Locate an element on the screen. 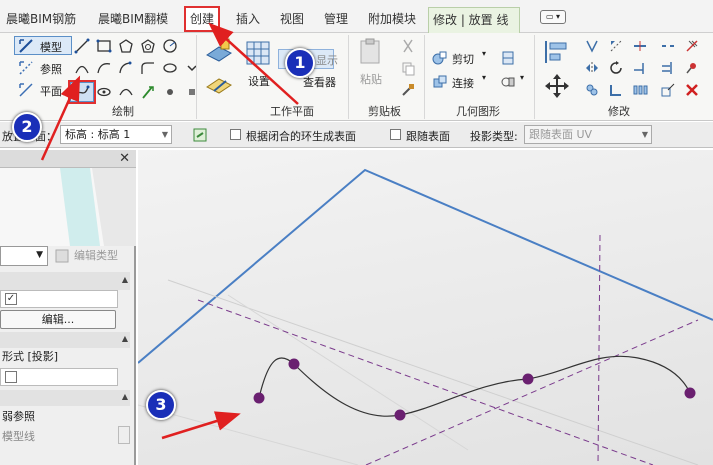 The width and height of the screenshot is (713, 465). projection-type-select: 跟随表面 UV ▼ is located at coordinates (588, 134).